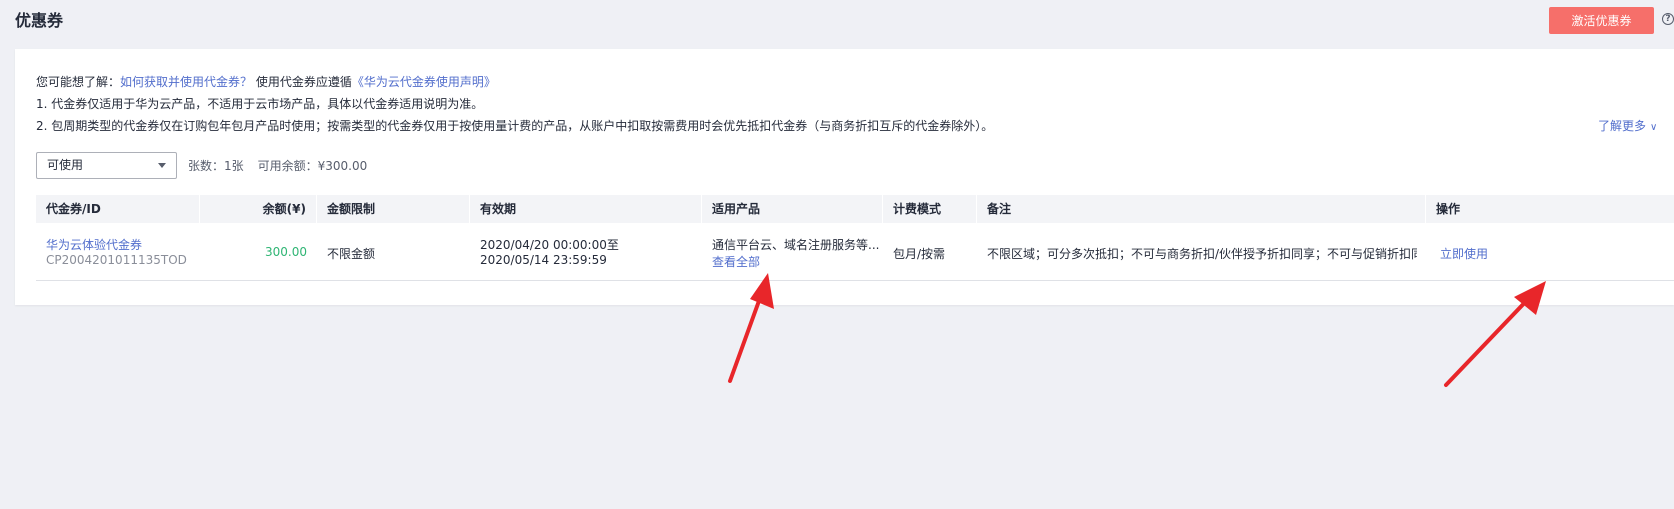 The image size is (1674, 509). Describe the element at coordinates (1464, 253) in the screenshot. I see `use-now-link: 立即使用` at that location.